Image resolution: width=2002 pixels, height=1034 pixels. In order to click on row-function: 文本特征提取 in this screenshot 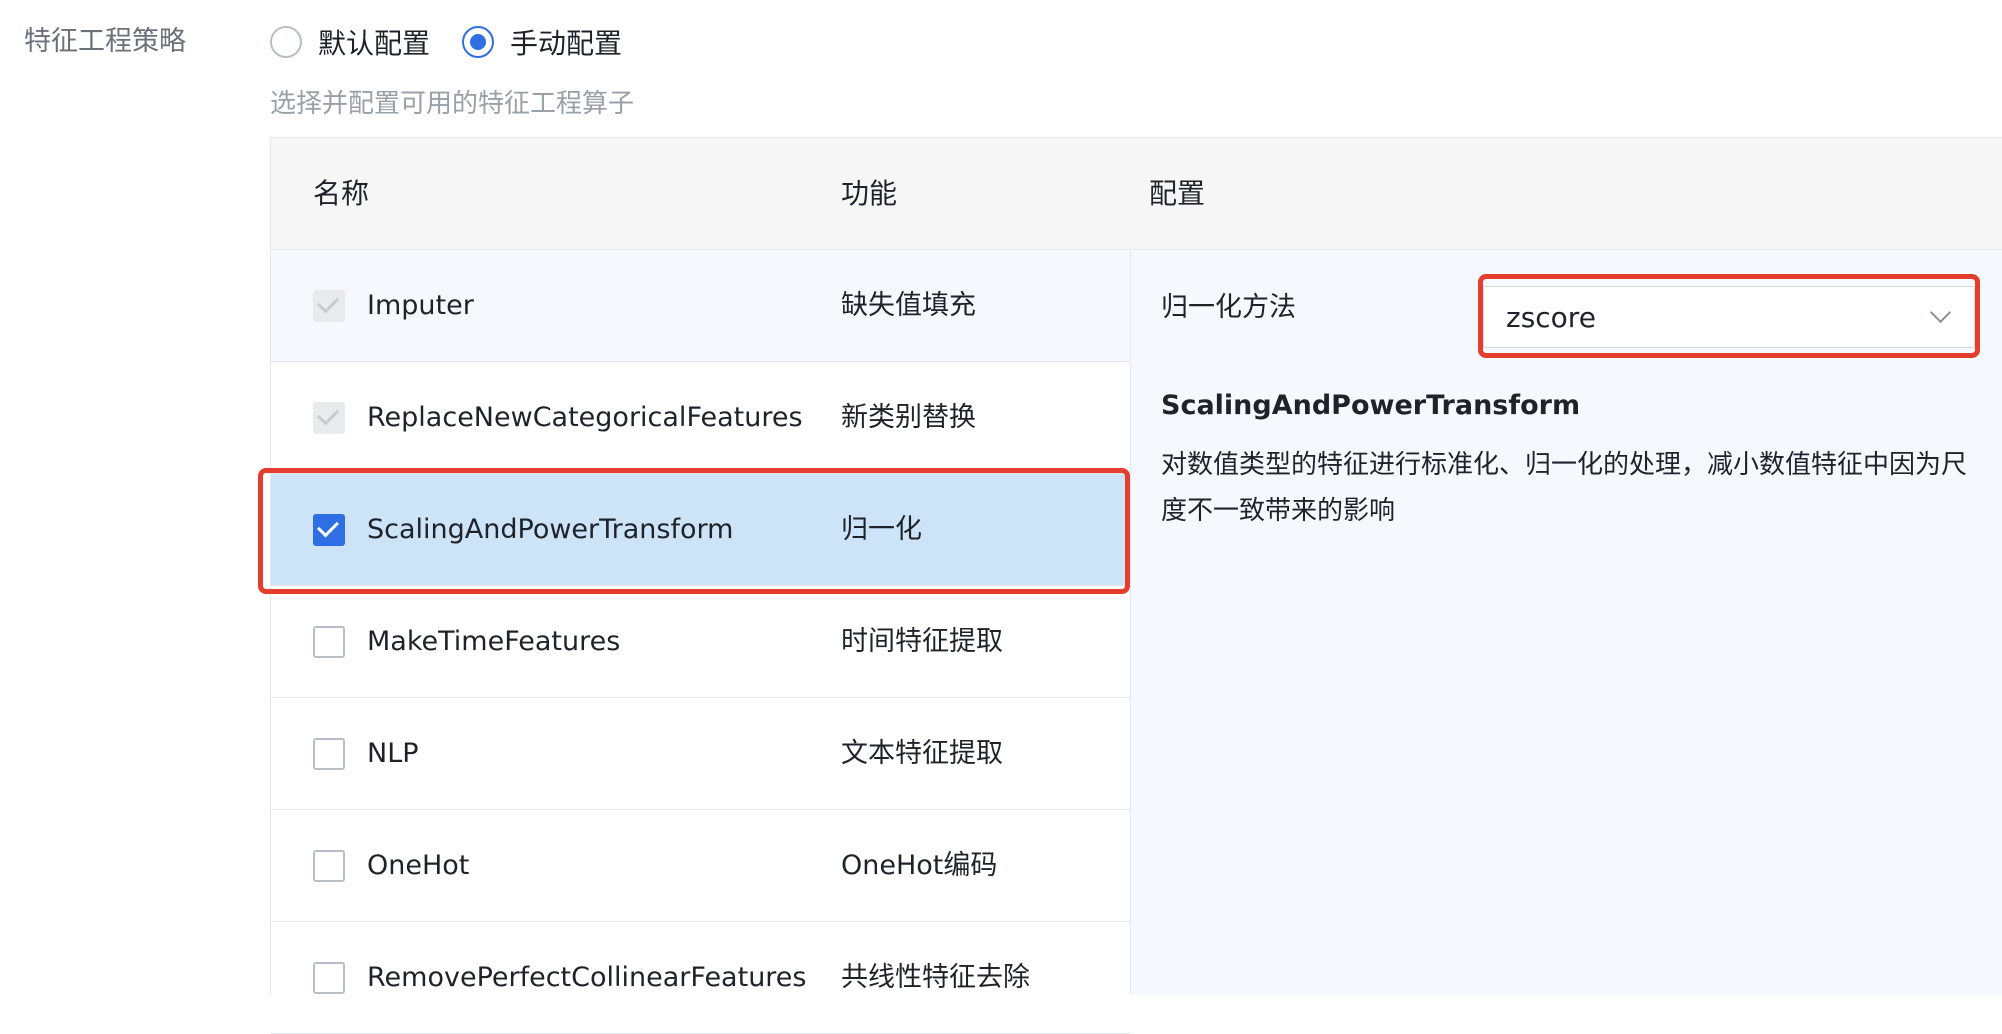, I will do `click(922, 753)`.